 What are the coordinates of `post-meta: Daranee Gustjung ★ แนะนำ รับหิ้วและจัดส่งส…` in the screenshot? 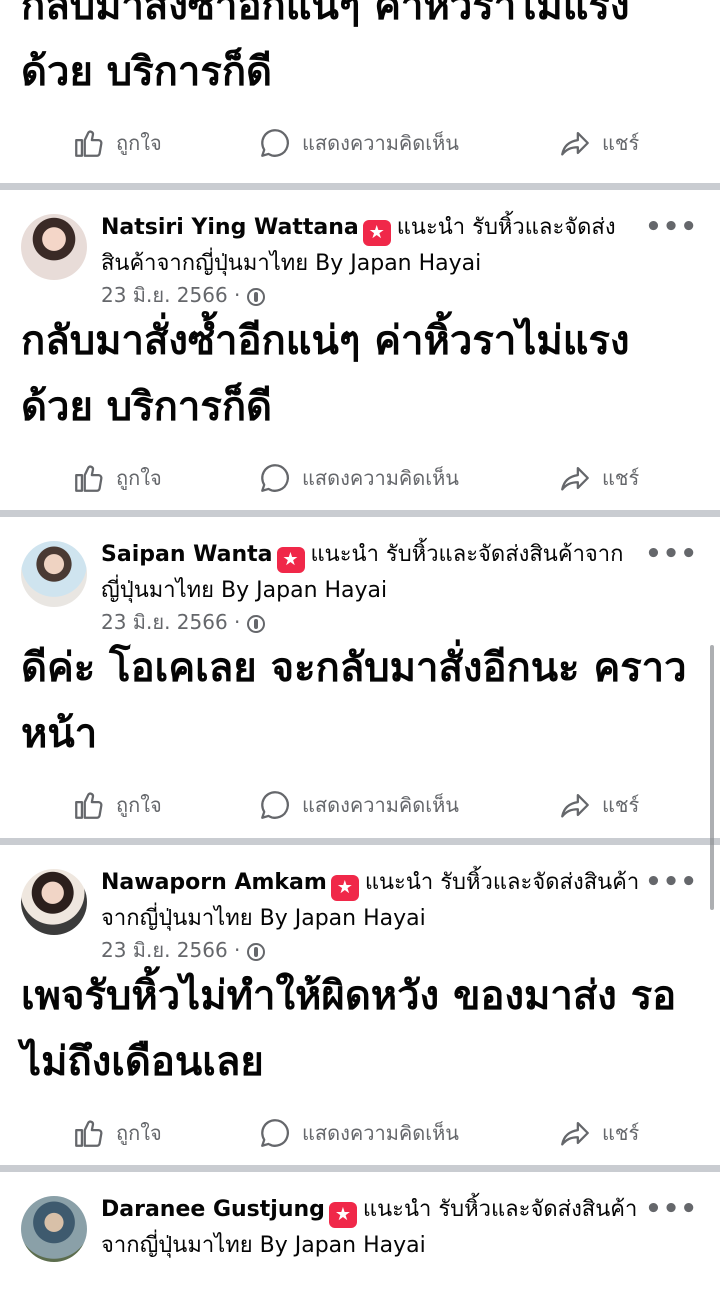 It's located at (371, 1227).